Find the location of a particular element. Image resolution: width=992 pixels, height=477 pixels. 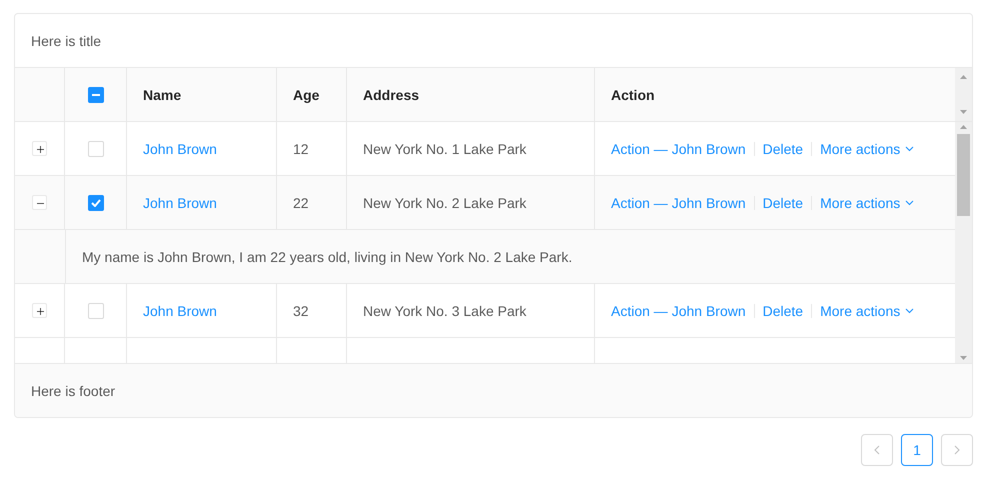

scrollbar is located at coordinates (963, 242).